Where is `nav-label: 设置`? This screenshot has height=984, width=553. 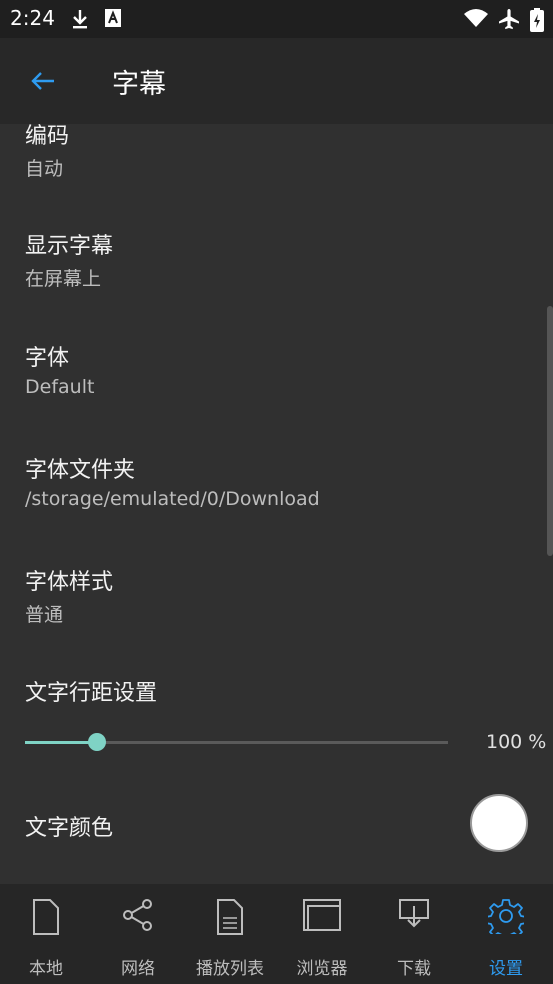
nav-label: 设置 is located at coordinates (506, 969).